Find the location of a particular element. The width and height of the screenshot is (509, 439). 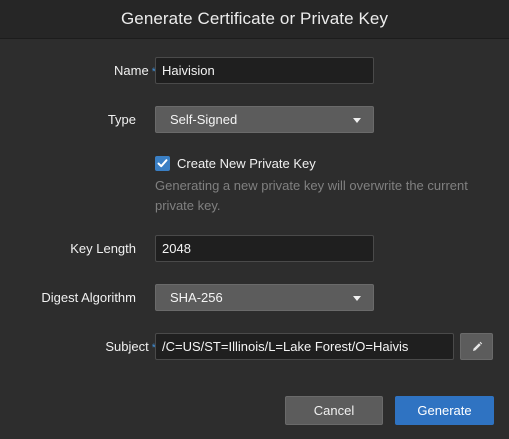

generate-button: Generate is located at coordinates (444, 410).